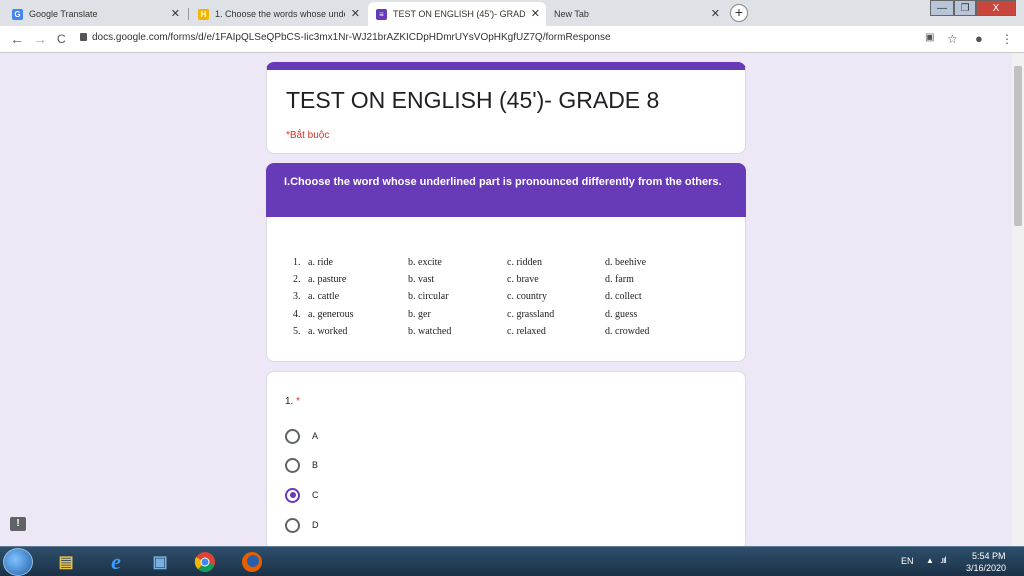 The image size is (1024, 576). Describe the element at coordinates (473, 100) in the screenshot. I see `page-title: TEST ON ENGLISH (45')- GRADE 8` at that location.